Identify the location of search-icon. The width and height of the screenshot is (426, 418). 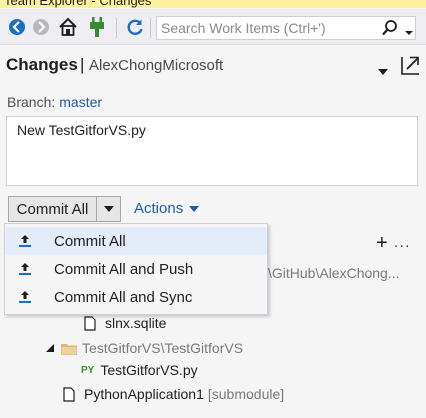
(389, 28).